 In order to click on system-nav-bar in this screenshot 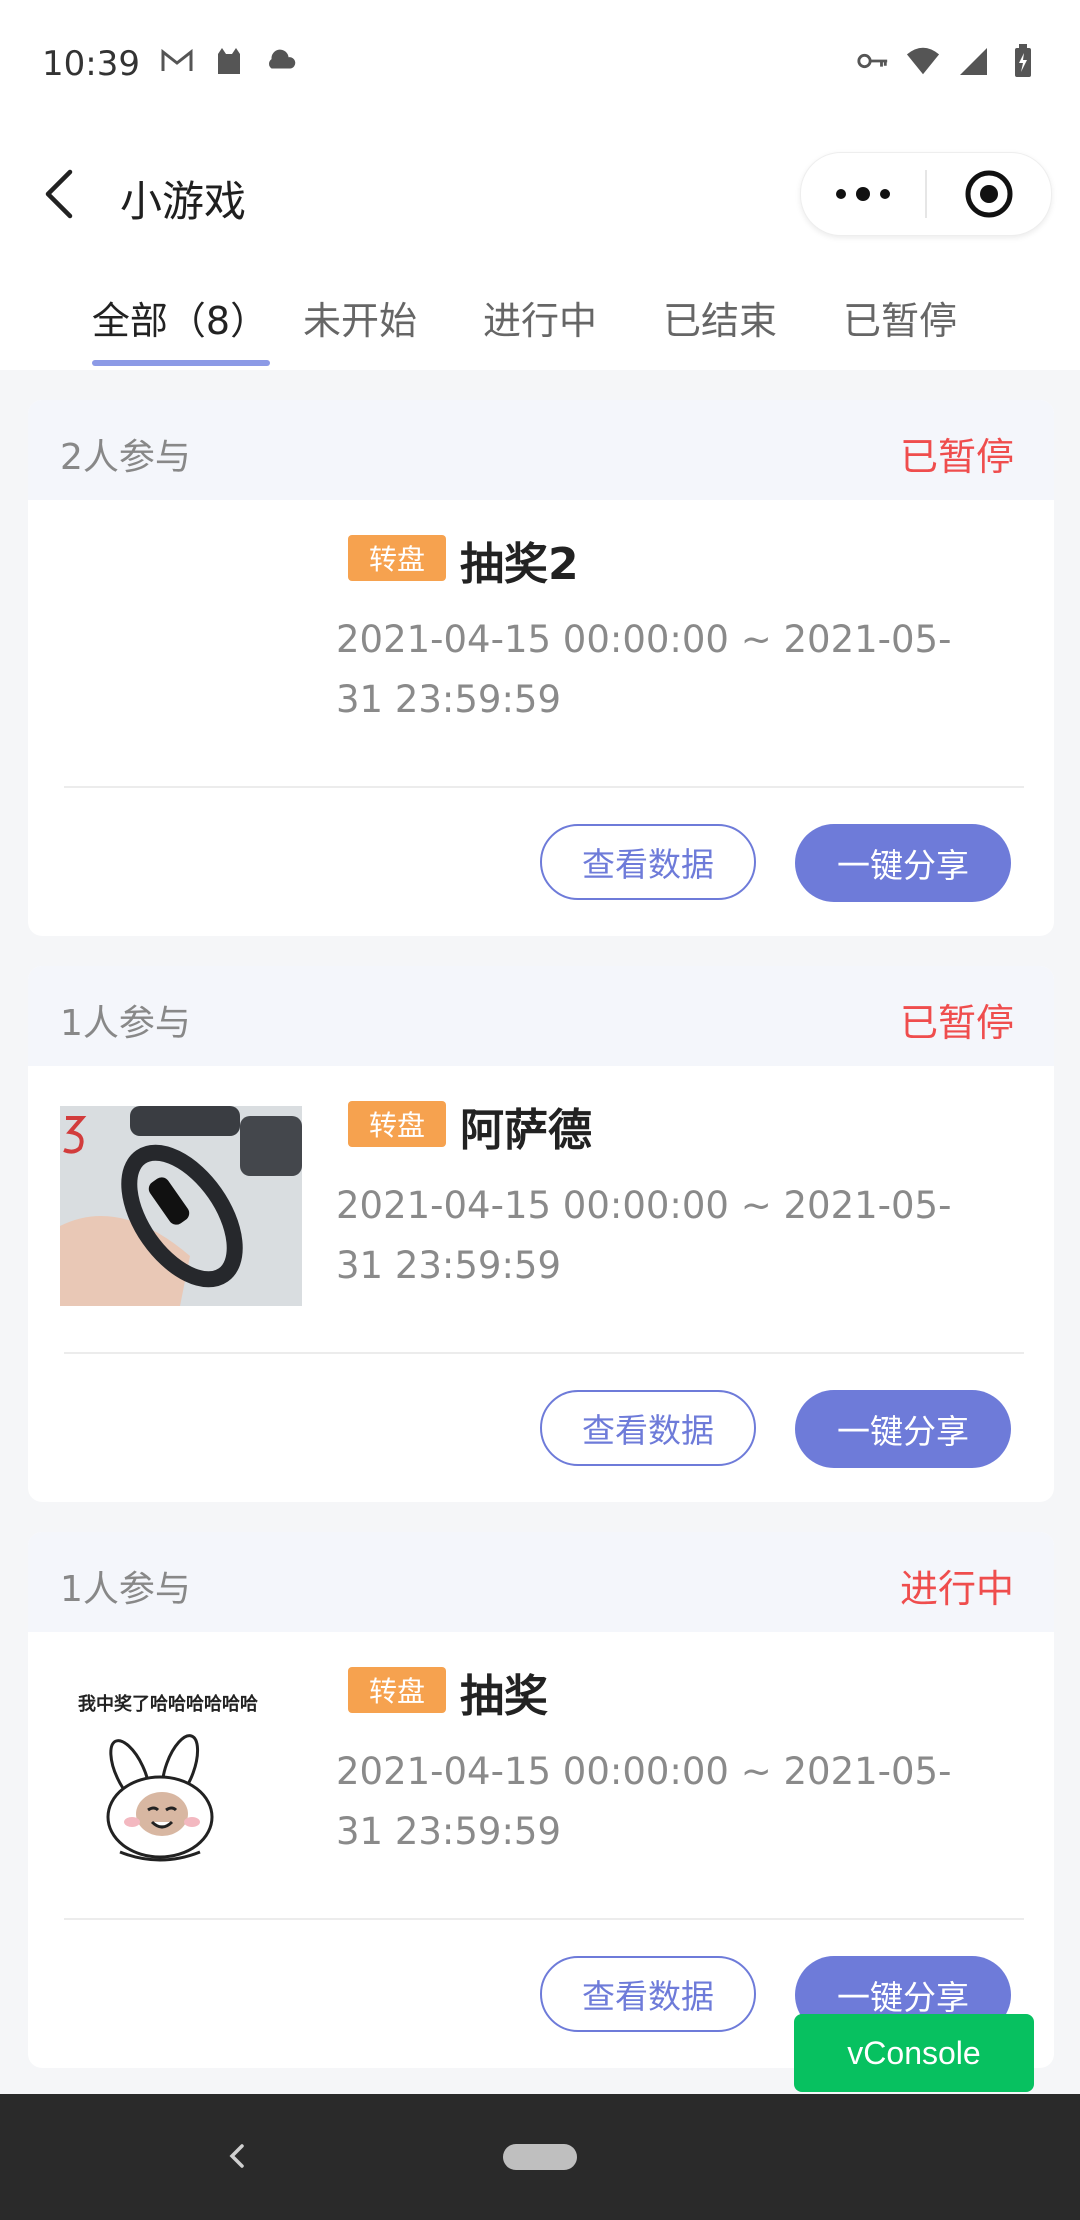, I will do `click(540, 2157)`.